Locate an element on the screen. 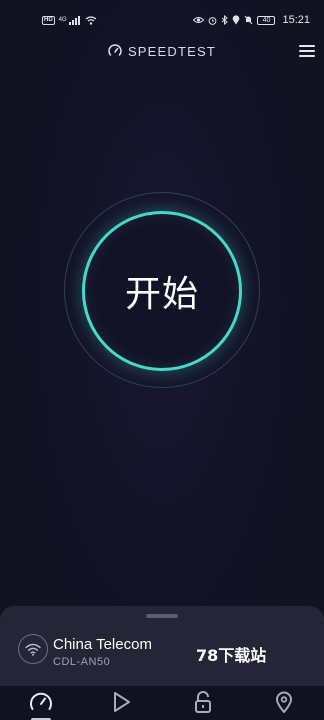 The width and height of the screenshot is (324, 720). app-header: SPEEDTEST is located at coordinates (162, 51).